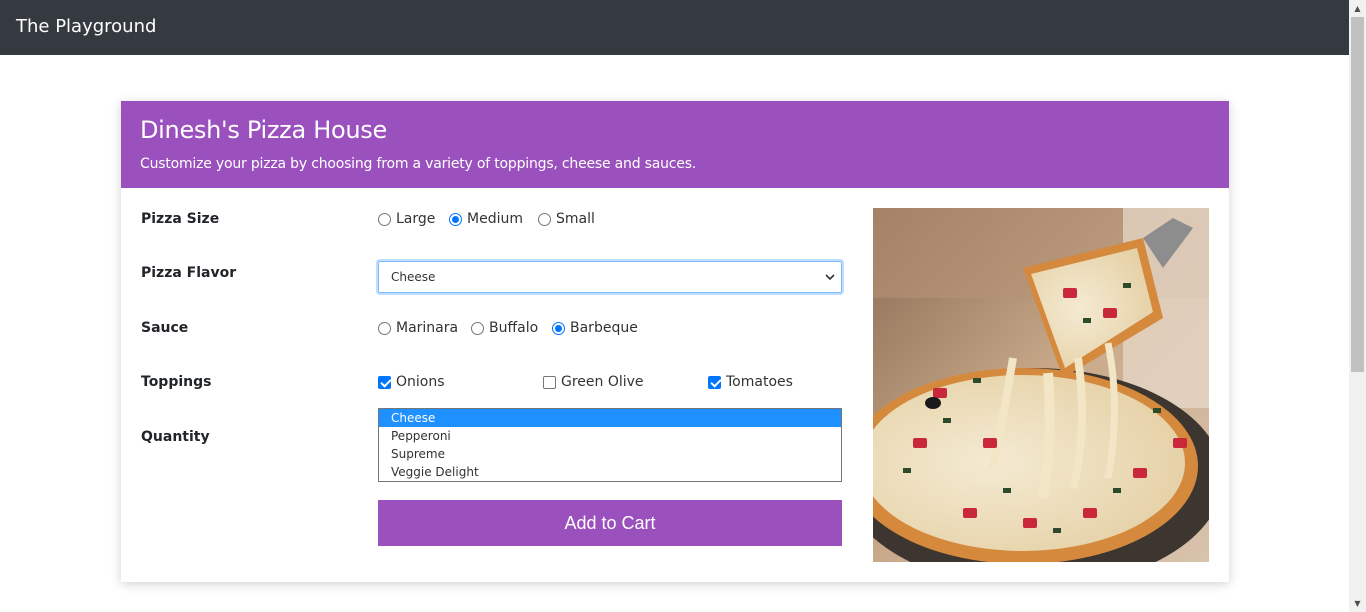 This screenshot has width=1366, height=612. Describe the element at coordinates (175, 437) in the screenshot. I see `quantity-label: Quantity` at that location.